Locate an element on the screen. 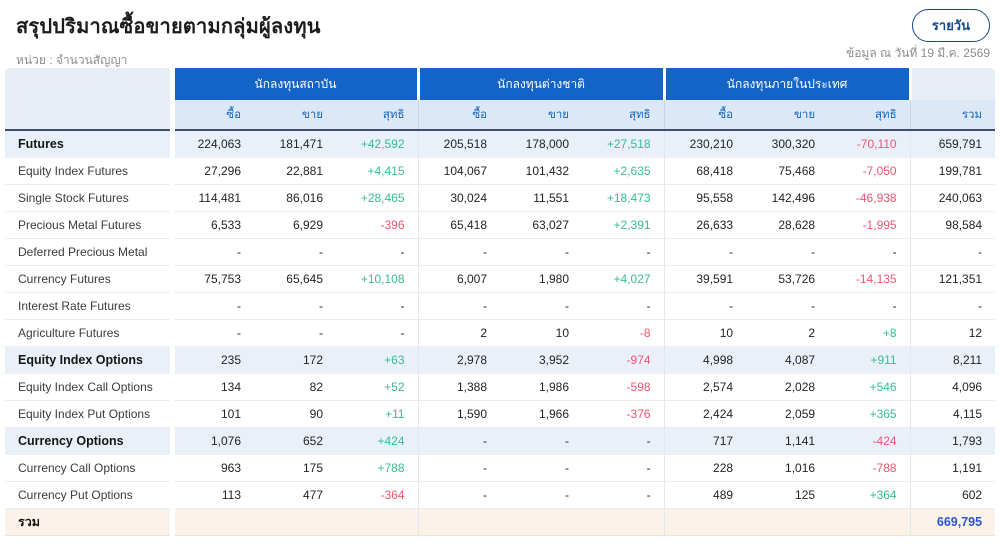  daily-period-button: รายวัน is located at coordinates (950, 25).